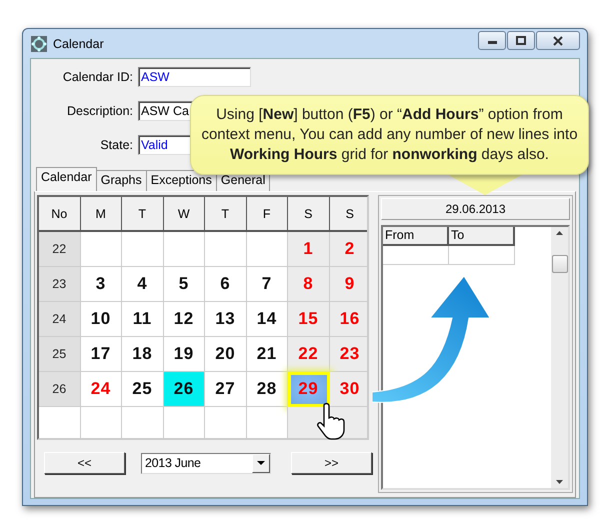  What do you see at coordinates (194, 77) in the screenshot?
I see `input-field: ASW` at bounding box center [194, 77].